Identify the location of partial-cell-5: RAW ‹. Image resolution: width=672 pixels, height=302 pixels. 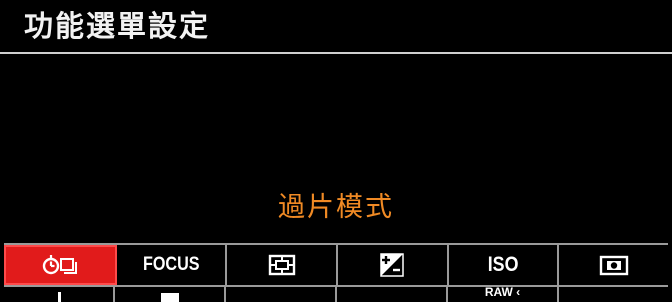
(503, 294).